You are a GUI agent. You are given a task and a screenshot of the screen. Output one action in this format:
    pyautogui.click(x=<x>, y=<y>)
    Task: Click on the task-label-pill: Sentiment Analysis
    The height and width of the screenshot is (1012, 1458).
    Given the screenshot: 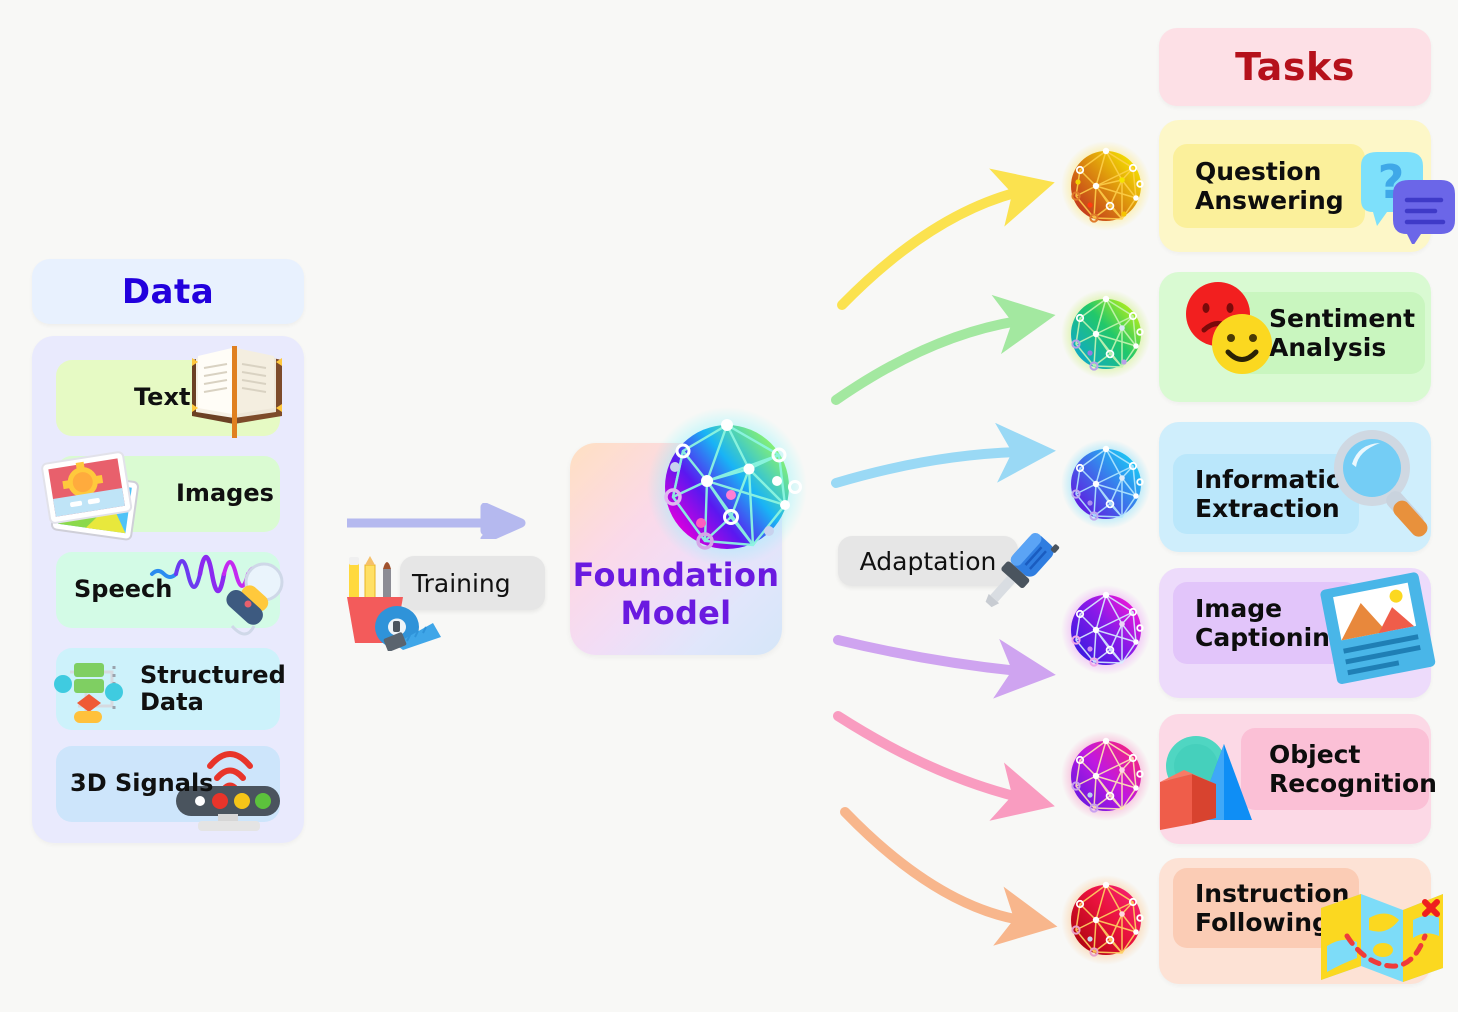 What is the action you would take?
    pyautogui.click(x=1327, y=333)
    